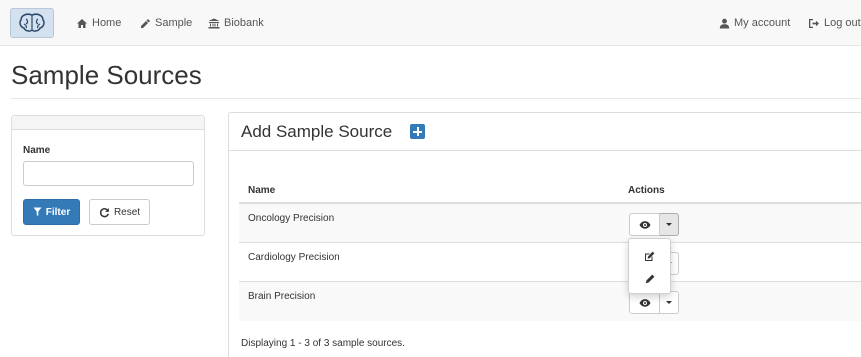 The width and height of the screenshot is (861, 357). I want to click on panel-title: Add Sample Source, so click(317, 131).